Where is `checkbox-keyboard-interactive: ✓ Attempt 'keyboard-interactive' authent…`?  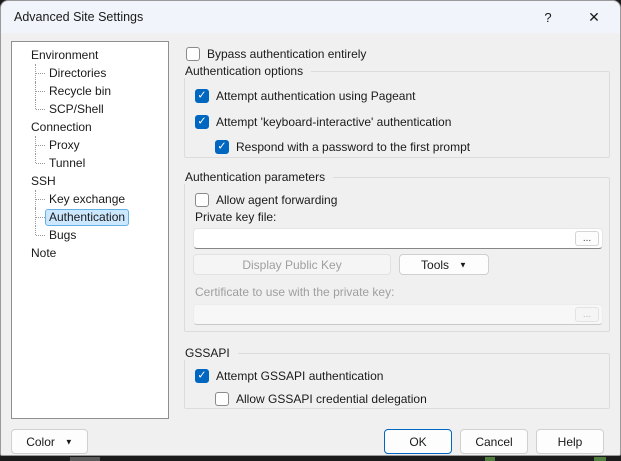 checkbox-keyboard-interactive: ✓ Attempt 'keyboard-interactive' authent… is located at coordinates (323, 122).